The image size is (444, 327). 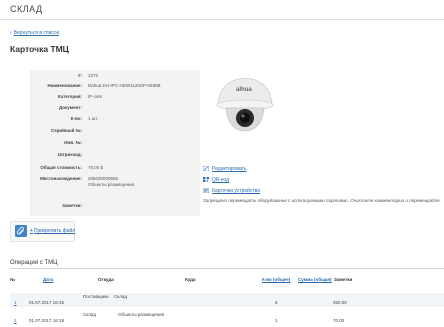 What do you see at coordinates (26, 9) in the screenshot?
I see `app-title: СКЛАД` at bounding box center [26, 9].